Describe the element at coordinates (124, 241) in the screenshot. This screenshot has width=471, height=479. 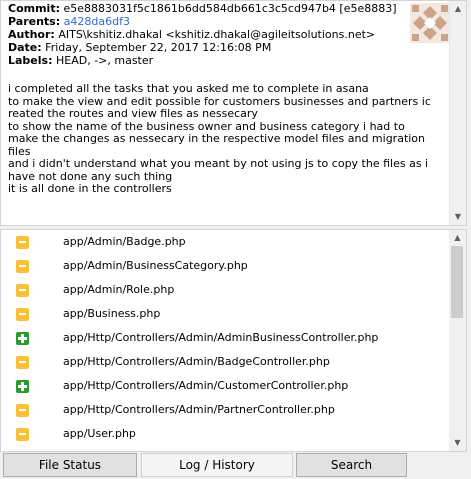
I see `file-path: app/Admin/Badge.php` at that location.